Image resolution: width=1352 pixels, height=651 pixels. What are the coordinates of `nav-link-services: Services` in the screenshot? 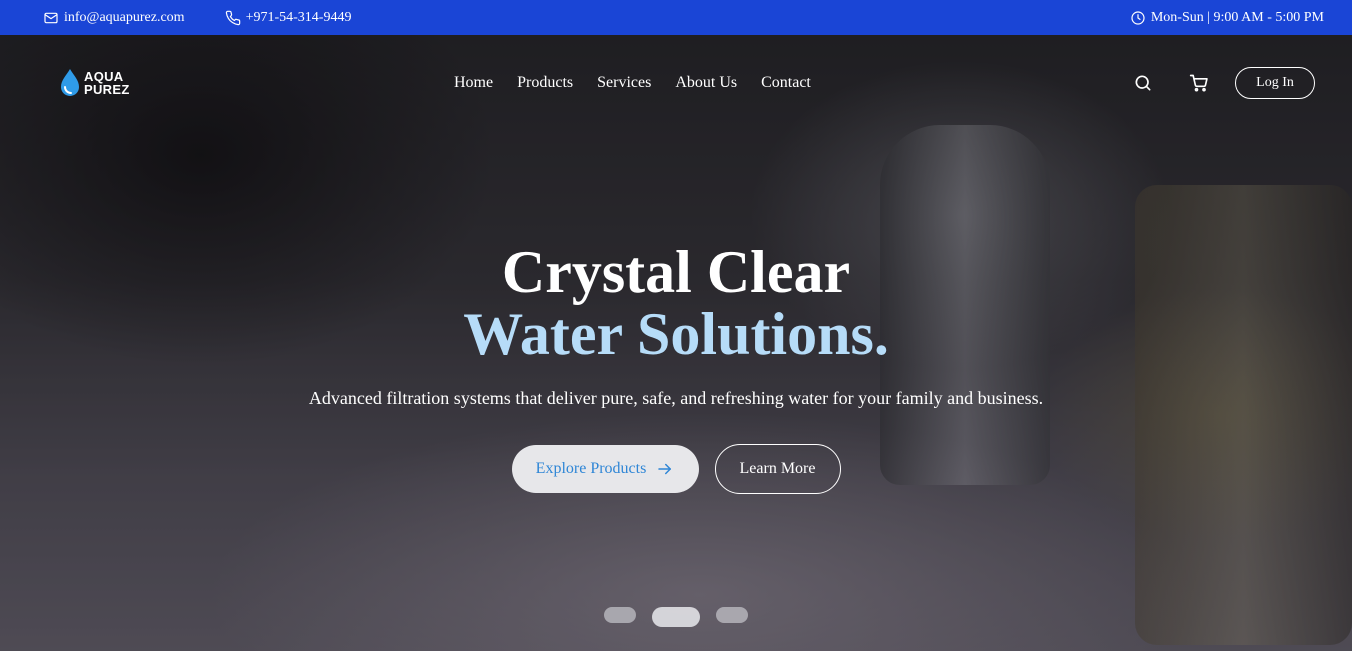 It's located at (624, 83).